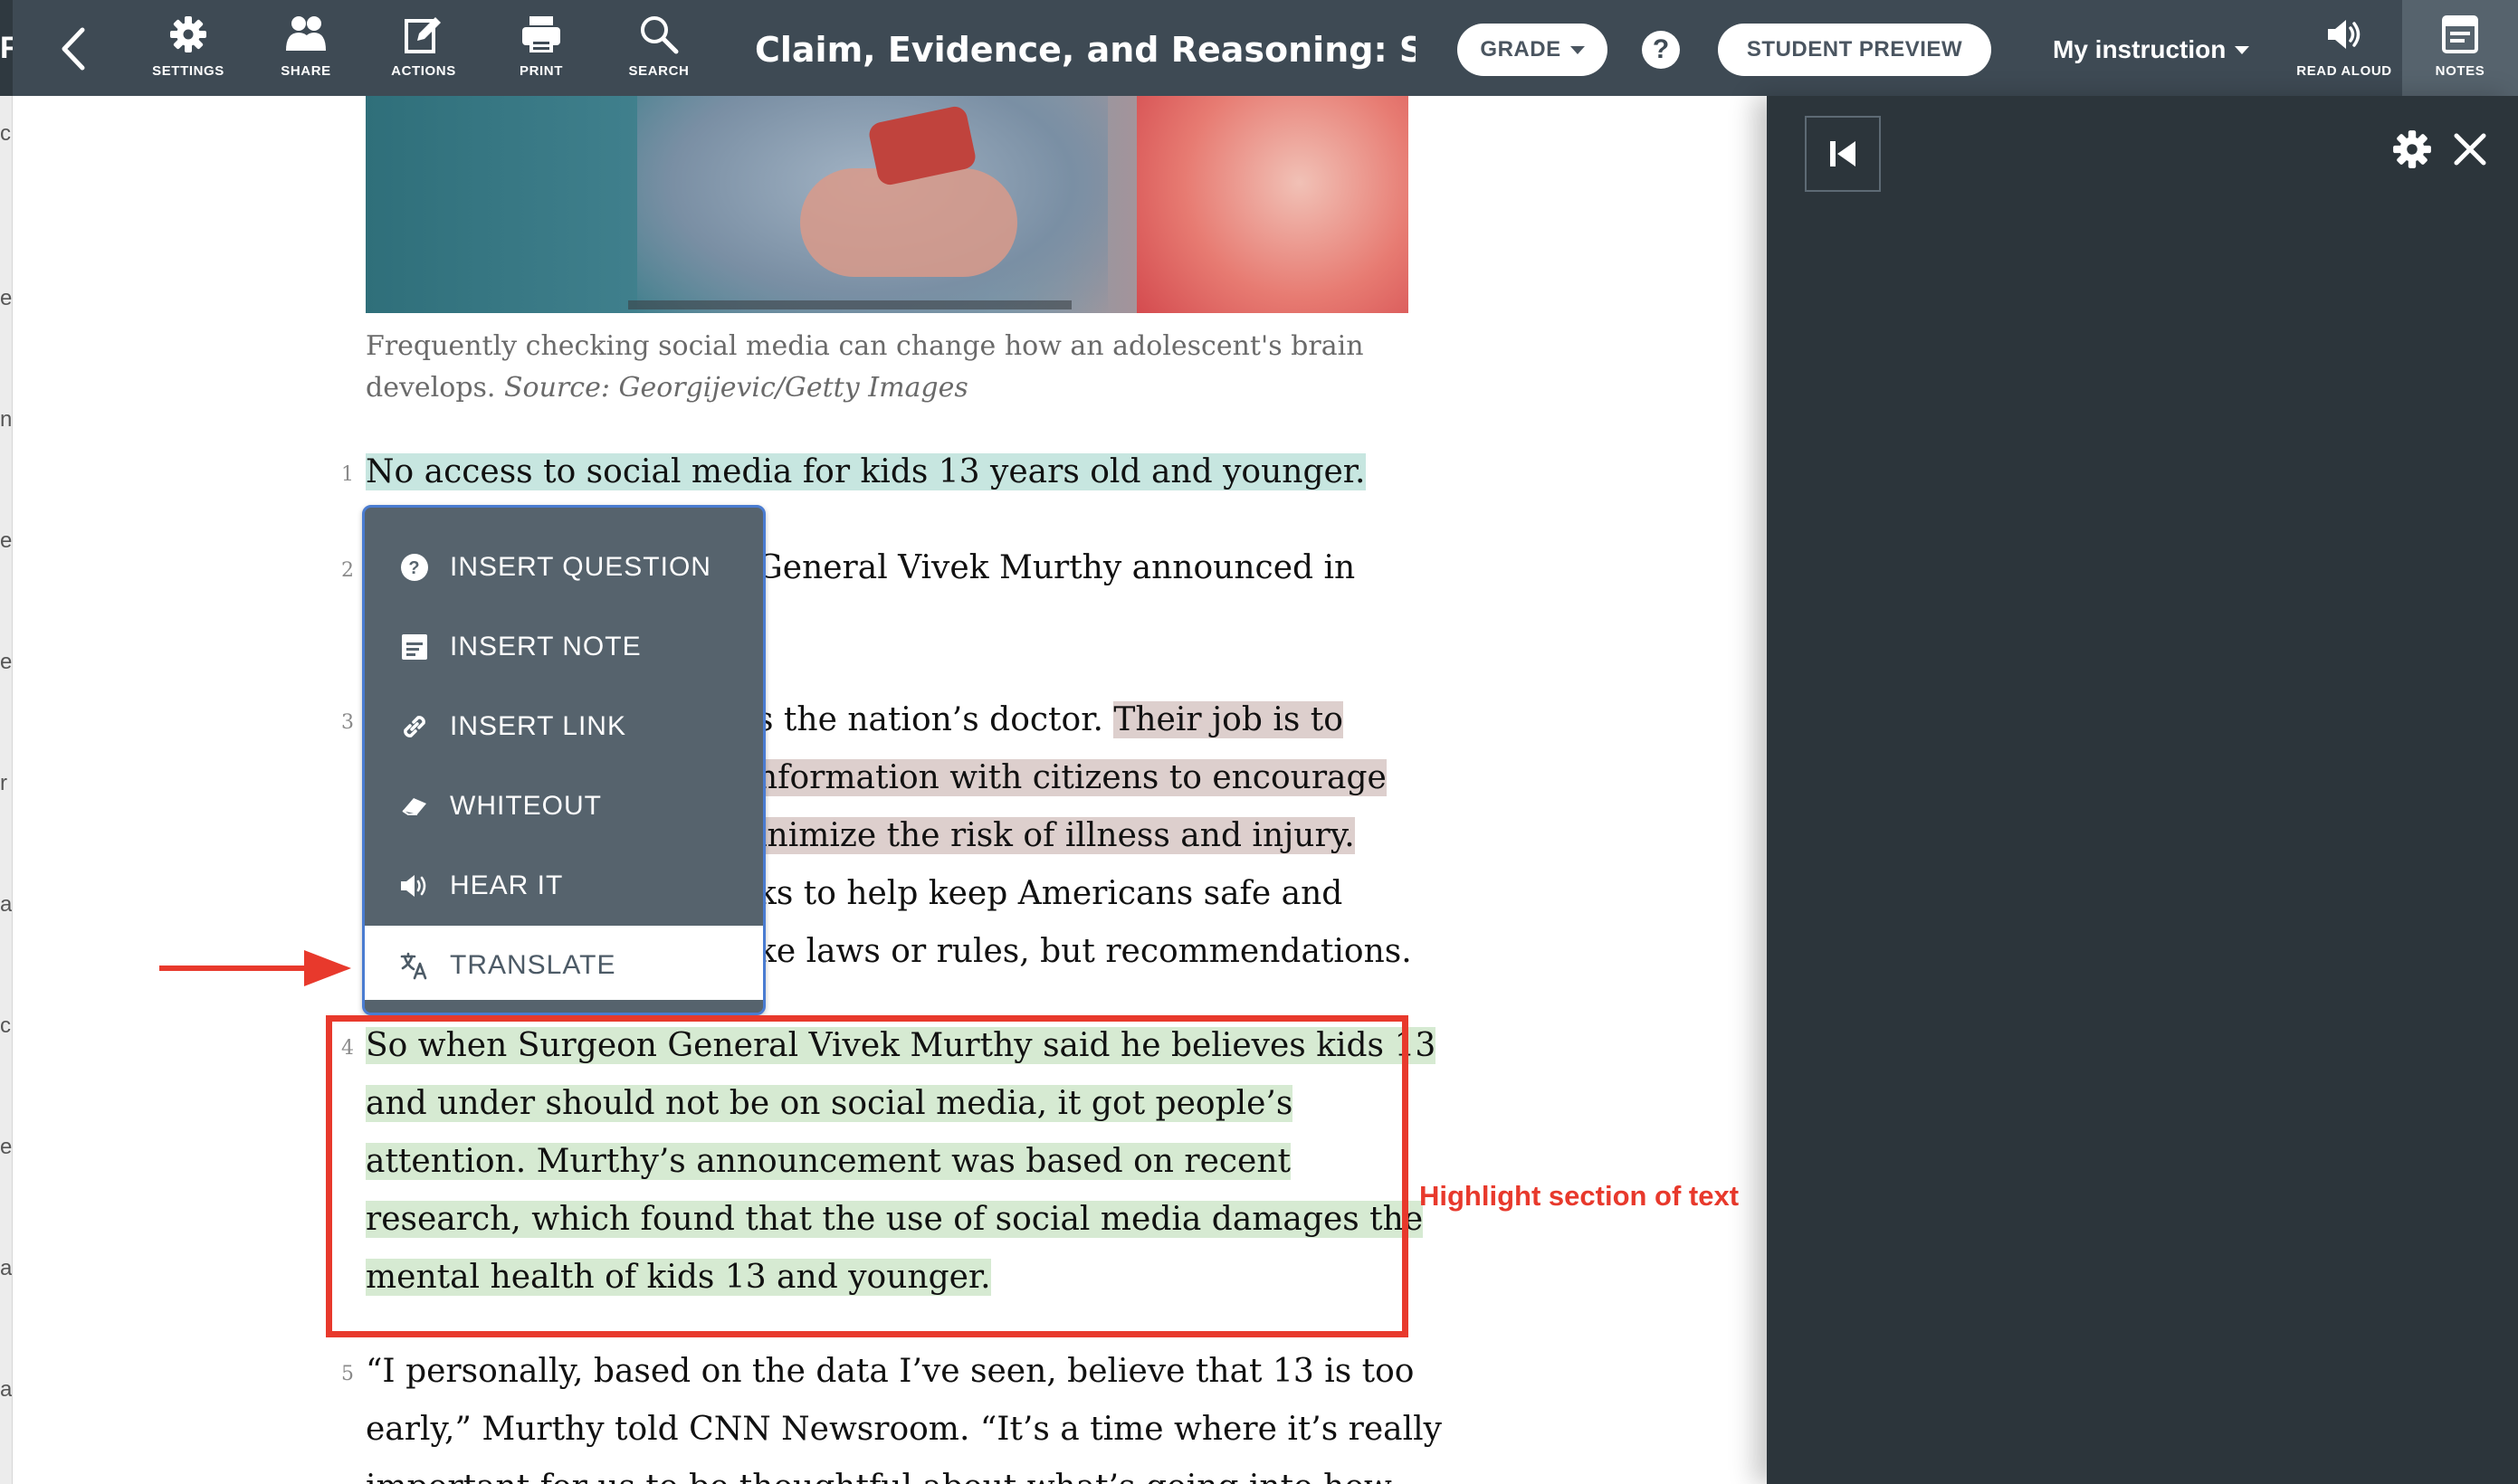  What do you see at coordinates (659, 71) in the screenshot?
I see `search-label: SEARCH` at bounding box center [659, 71].